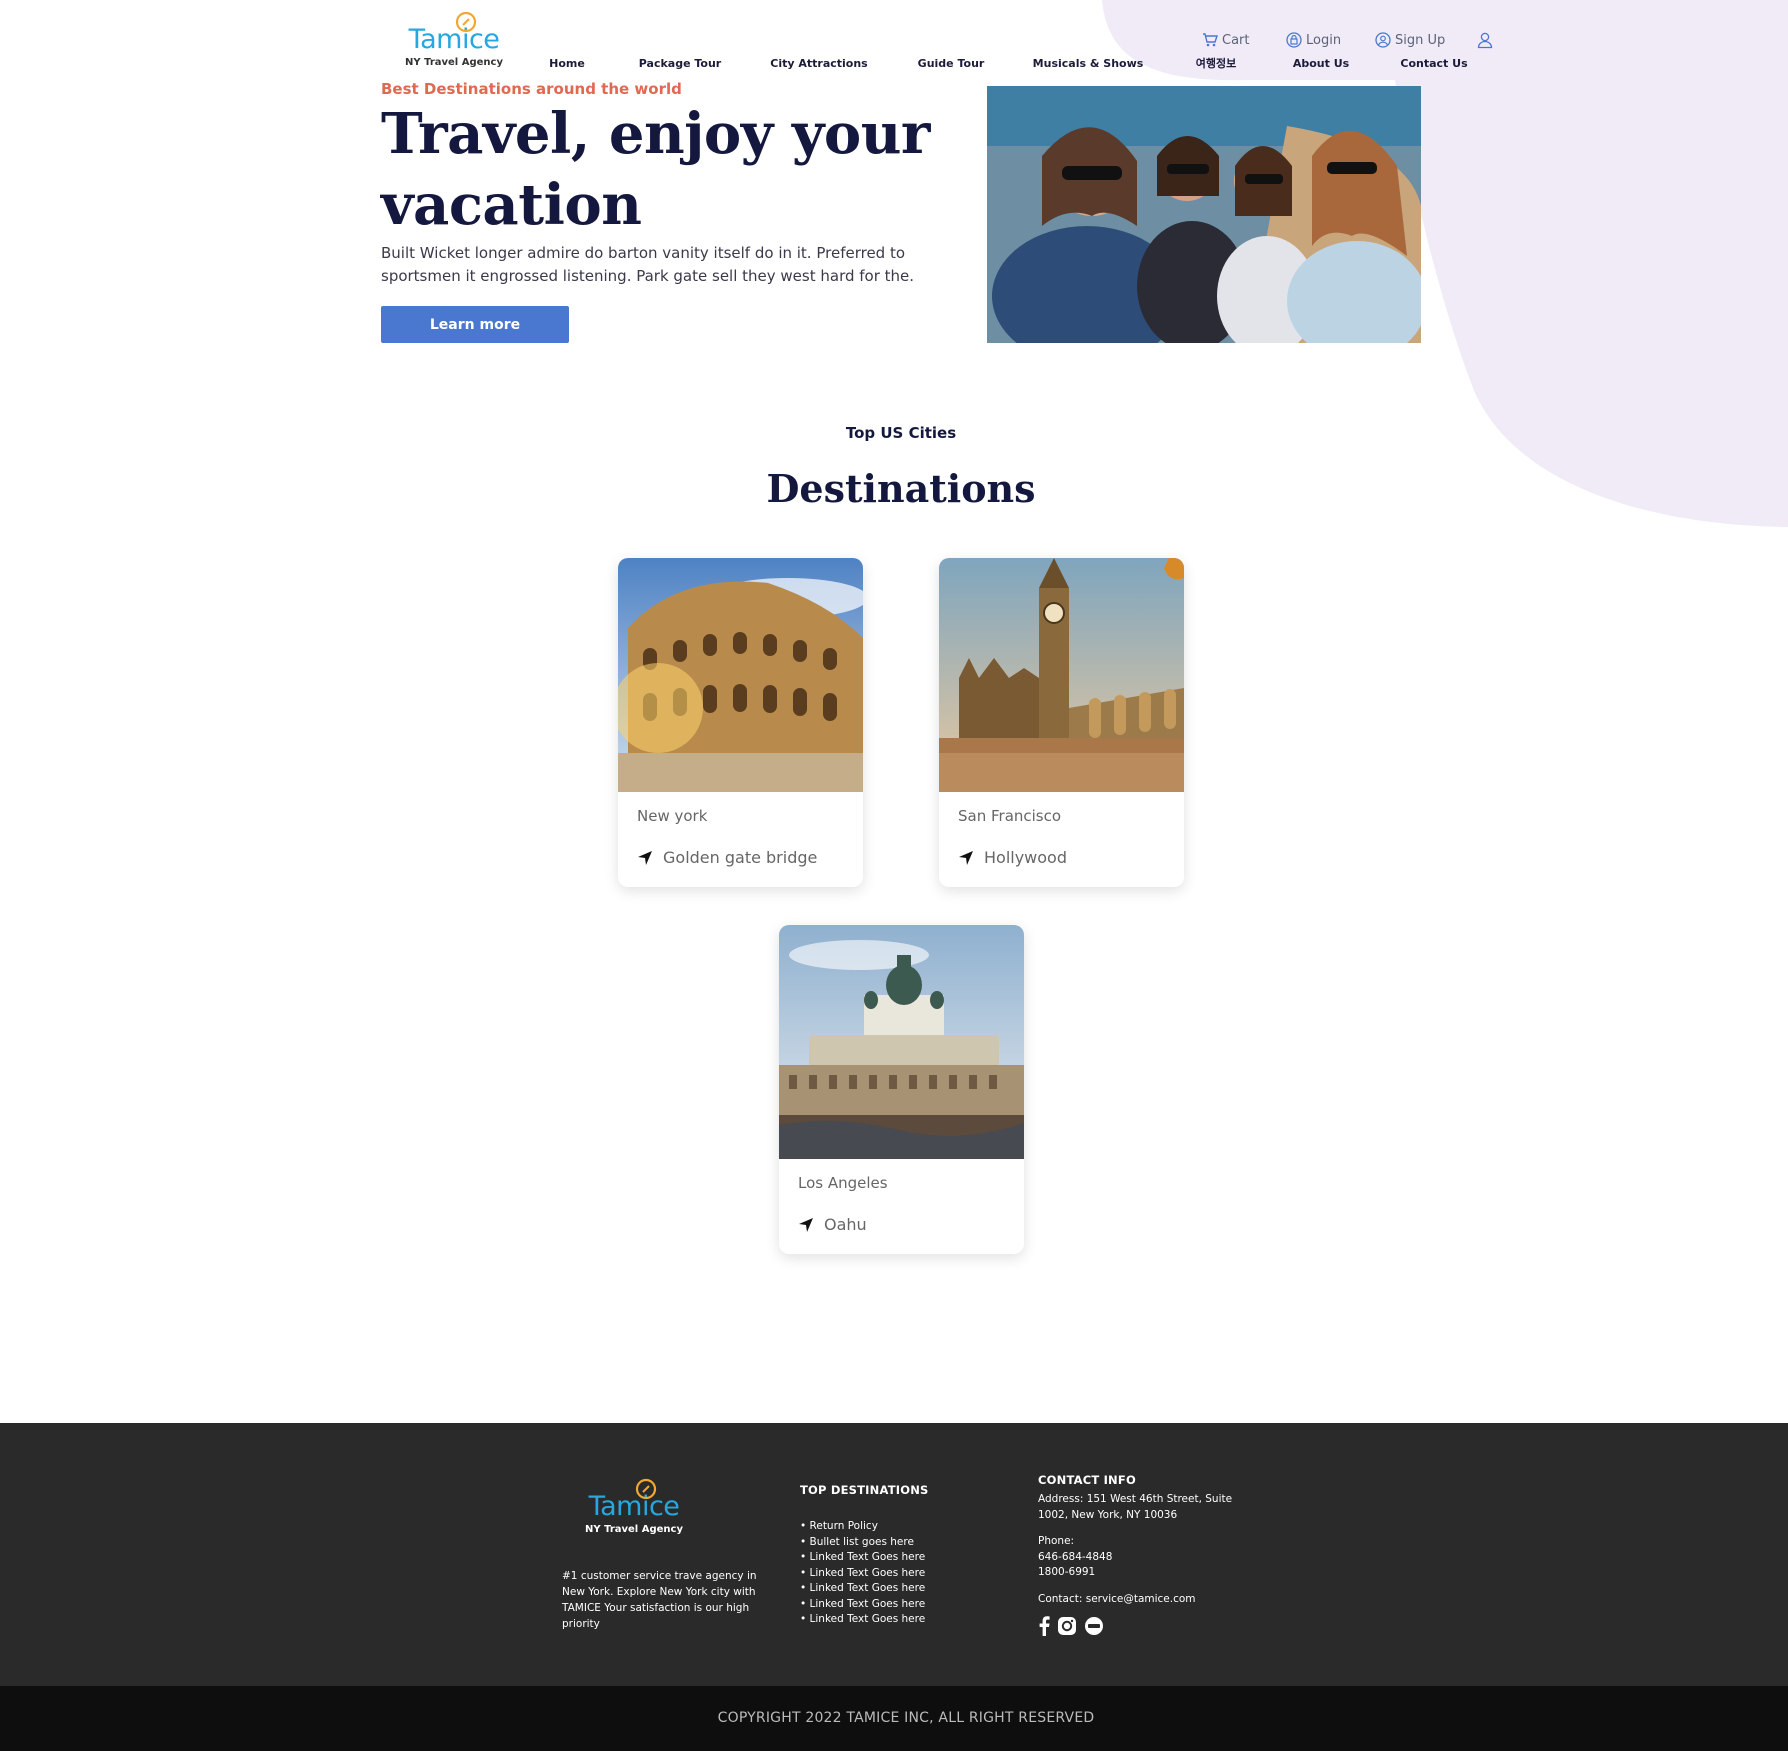 Image resolution: width=1788 pixels, height=1751 pixels. Describe the element at coordinates (1324, 40) in the screenshot. I see `login-label: Login` at that location.